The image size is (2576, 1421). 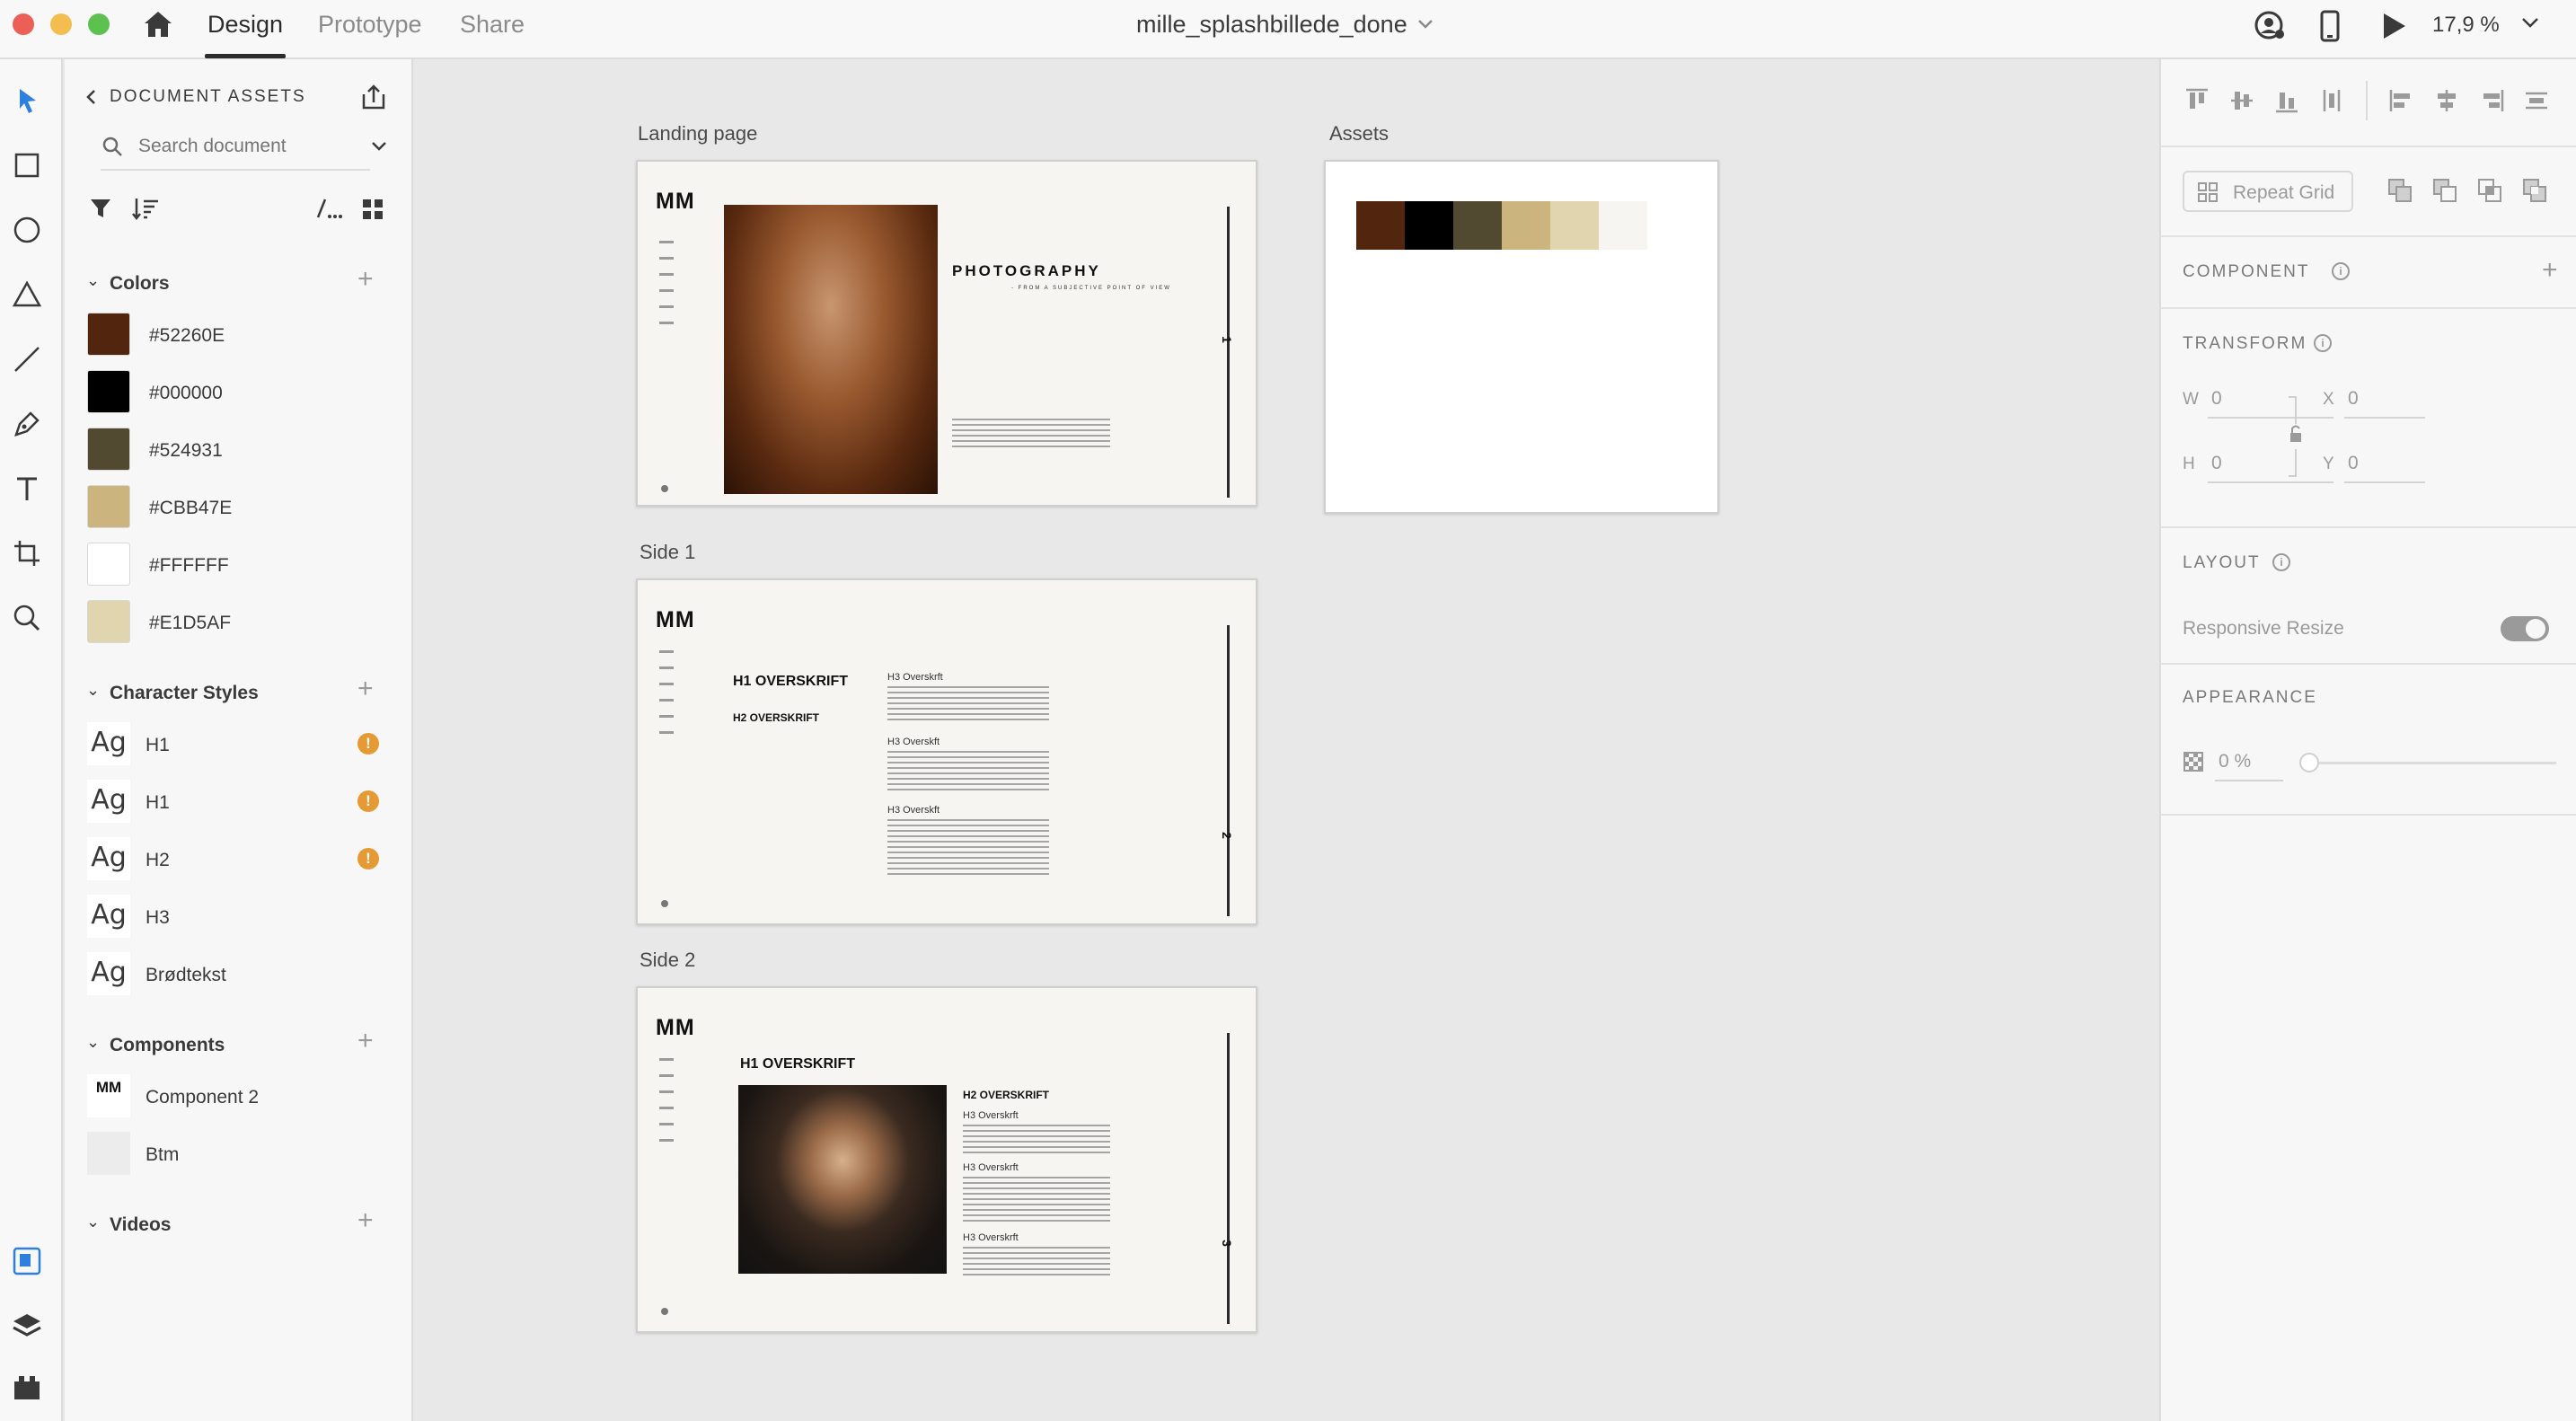 I want to click on boolean-add-icon, so click(x=2400, y=190).